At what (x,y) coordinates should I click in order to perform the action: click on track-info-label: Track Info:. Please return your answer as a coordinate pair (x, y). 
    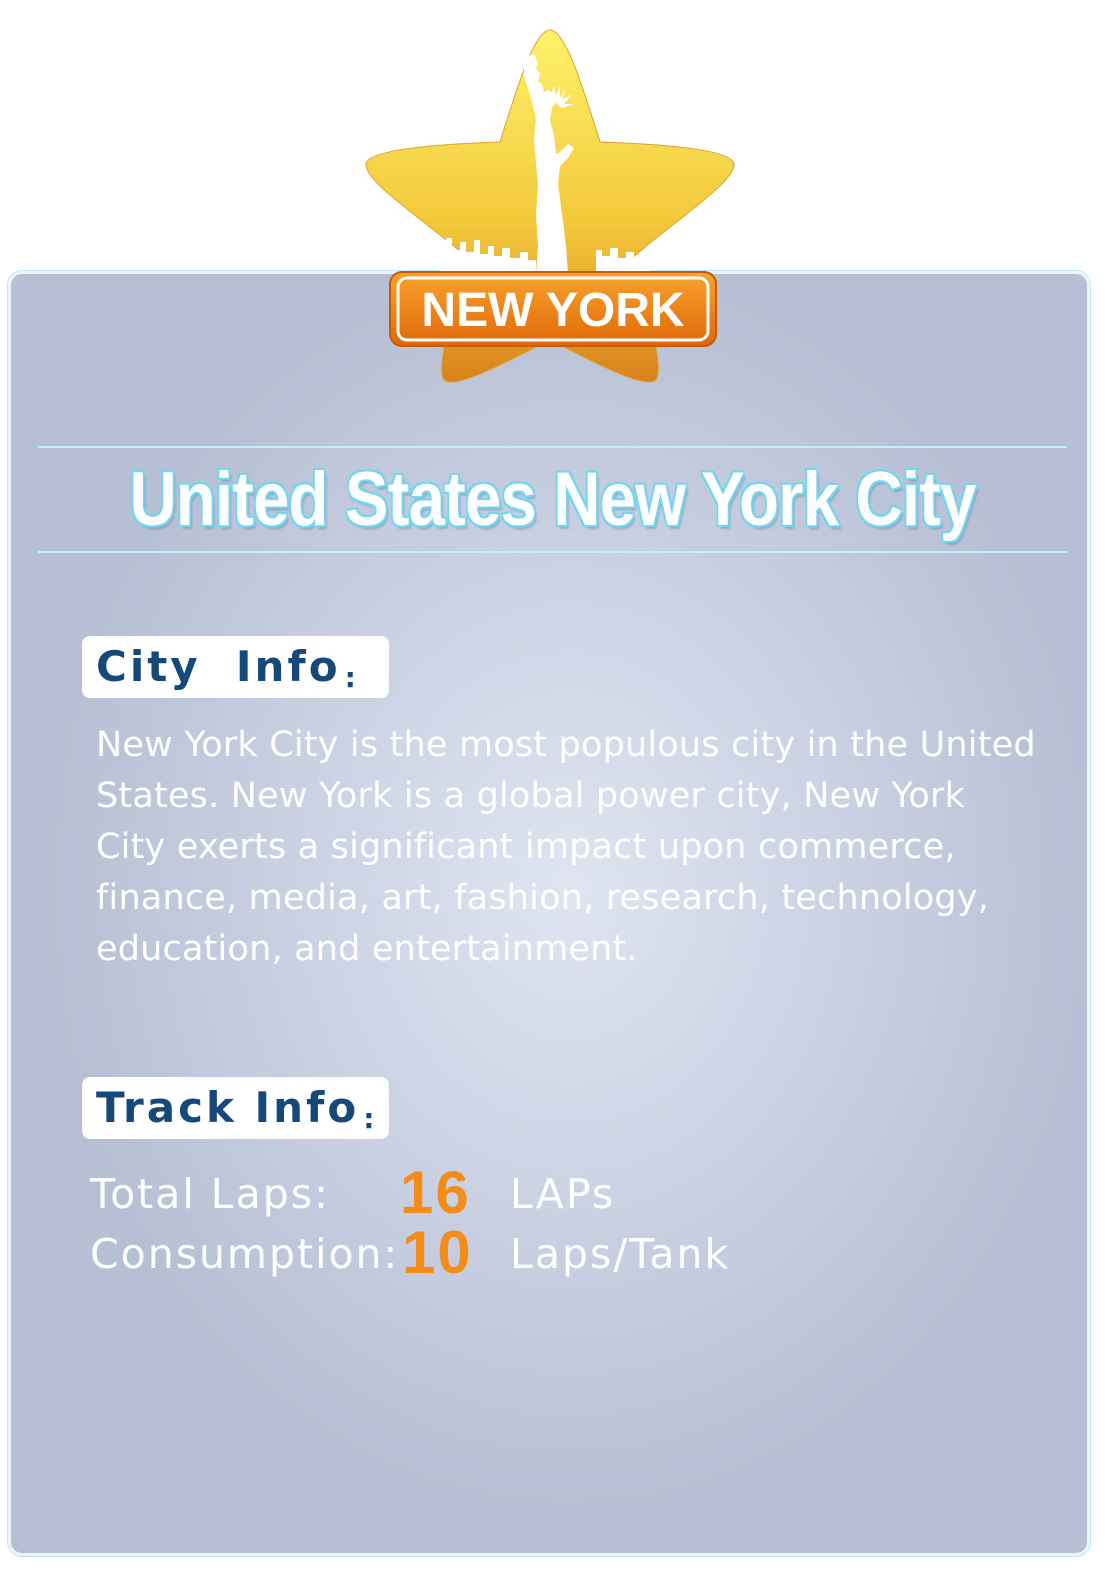
    Looking at the image, I should click on (235, 1108).